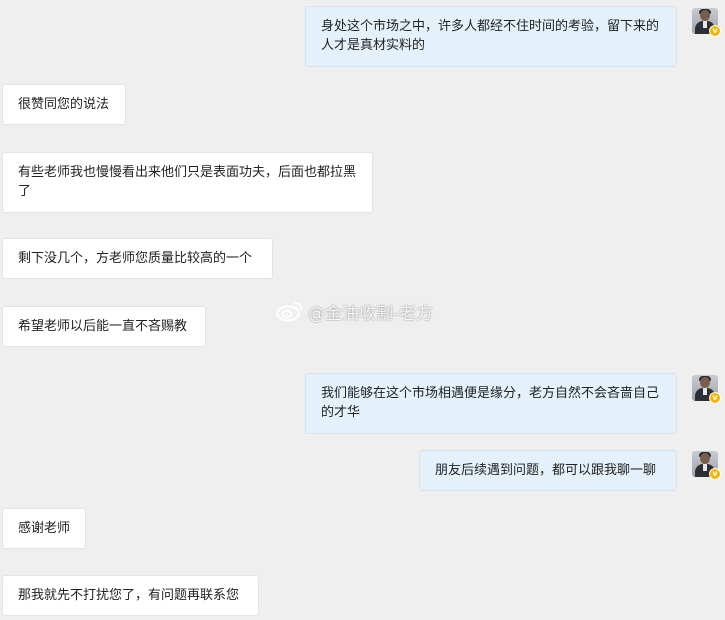 Image resolution: width=725 pixels, height=620 pixels. Describe the element at coordinates (289, 312) in the screenshot. I see `weibo-logo-icon` at that location.